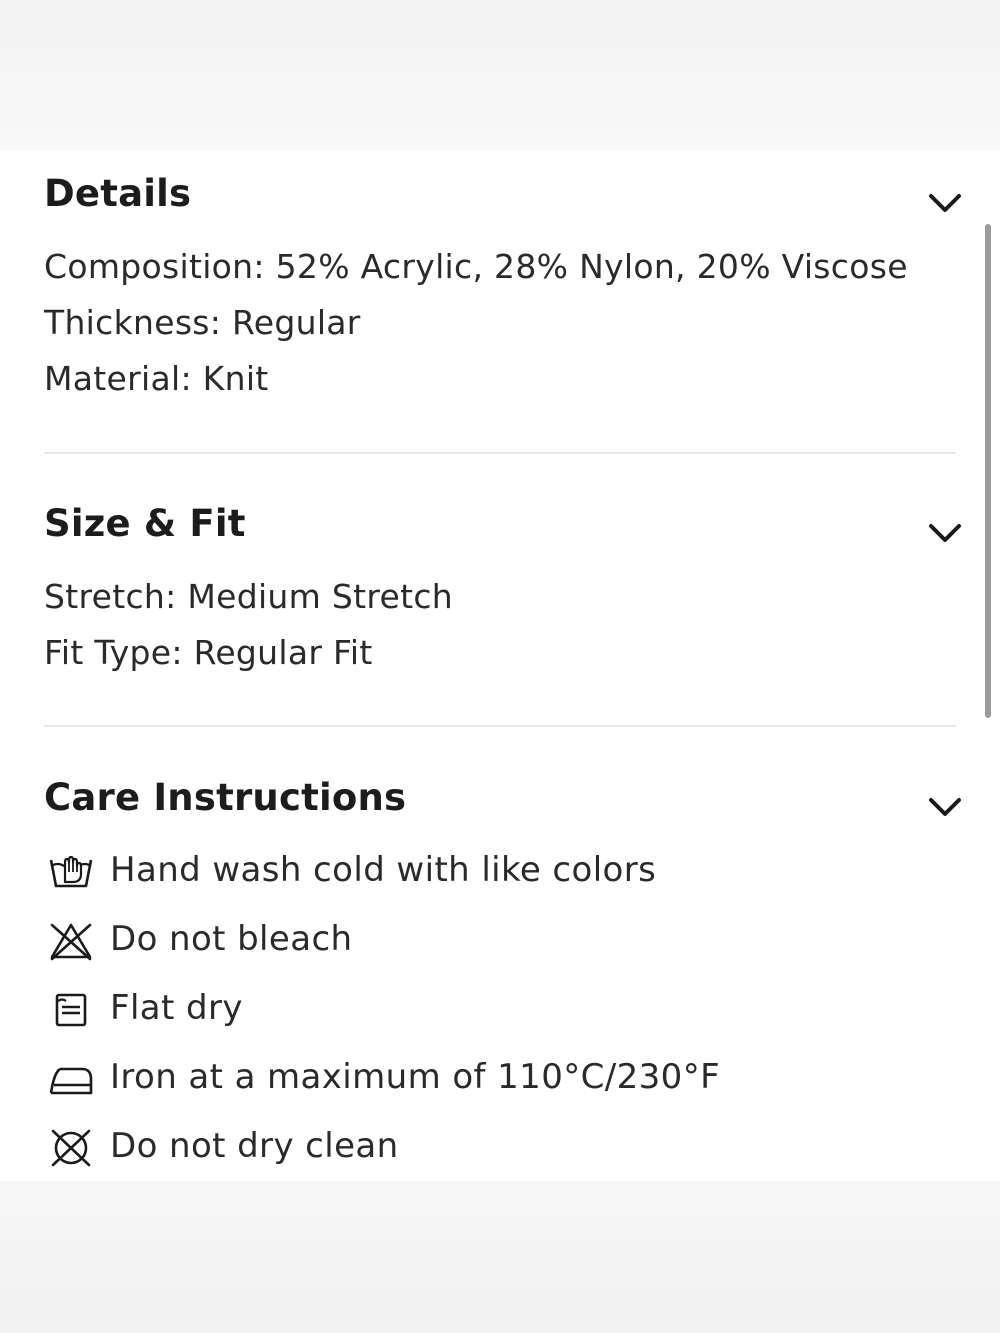 This screenshot has height=1333, width=1000. What do you see at coordinates (71, 1081) in the screenshot?
I see `iron-icon` at bounding box center [71, 1081].